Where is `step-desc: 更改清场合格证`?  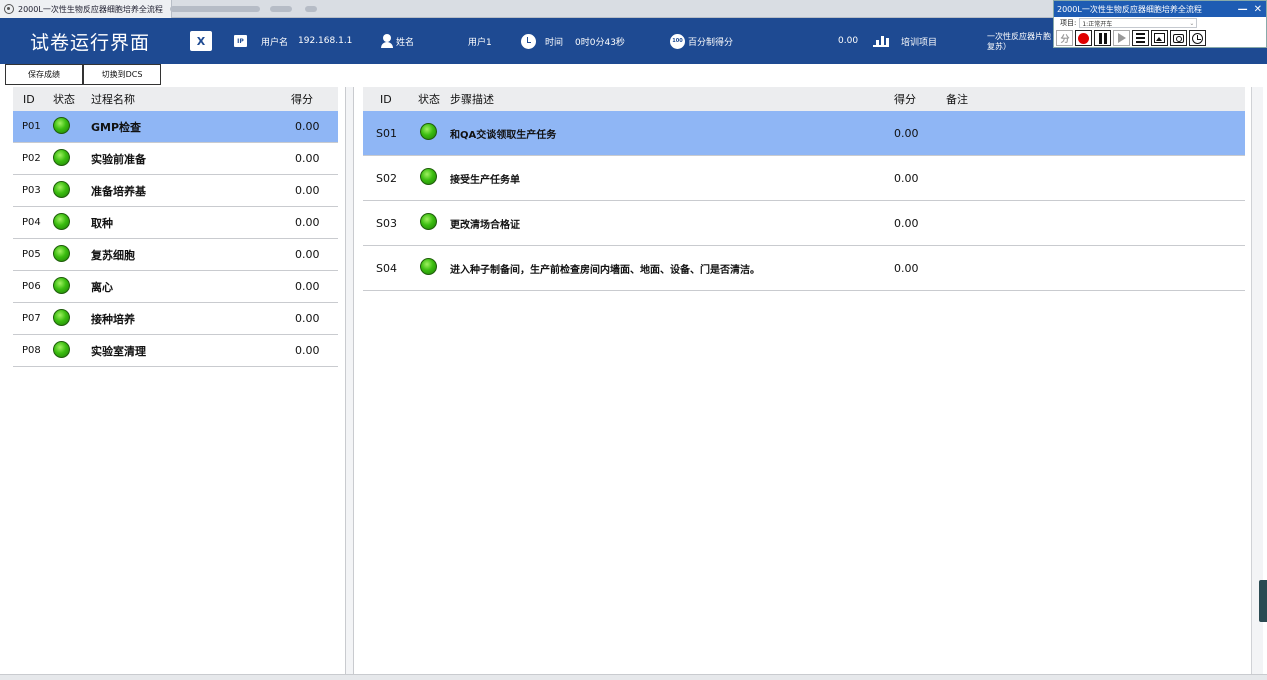
step-desc: 更改清场合格证 is located at coordinates (485, 225).